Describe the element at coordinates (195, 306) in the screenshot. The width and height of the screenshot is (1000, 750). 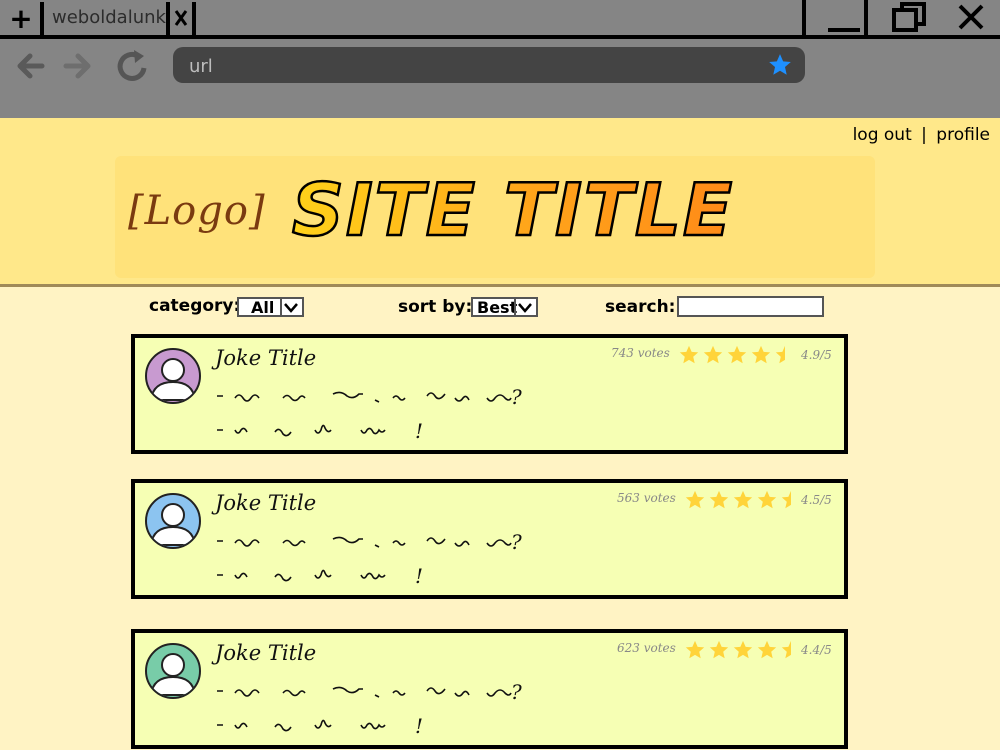
I see `category-label: category:` at that location.